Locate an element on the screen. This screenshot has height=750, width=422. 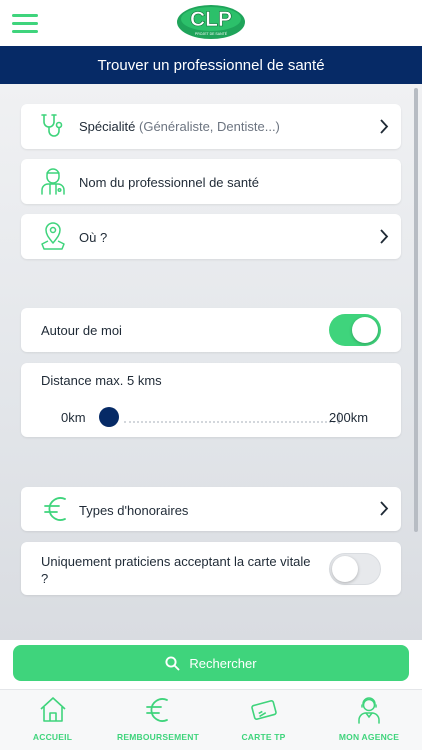
map-pin-icon is located at coordinates (53, 236).